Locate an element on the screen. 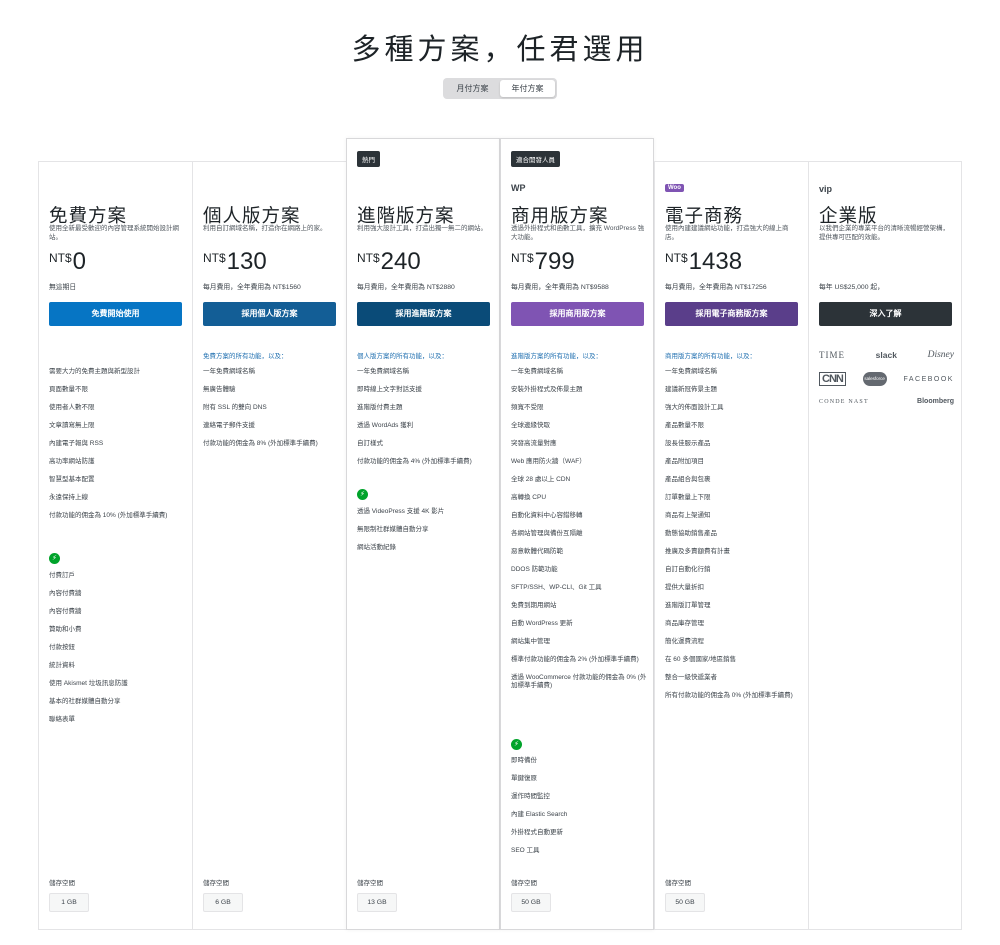  price-amount: 1438 is located at coordinates (715, 261).